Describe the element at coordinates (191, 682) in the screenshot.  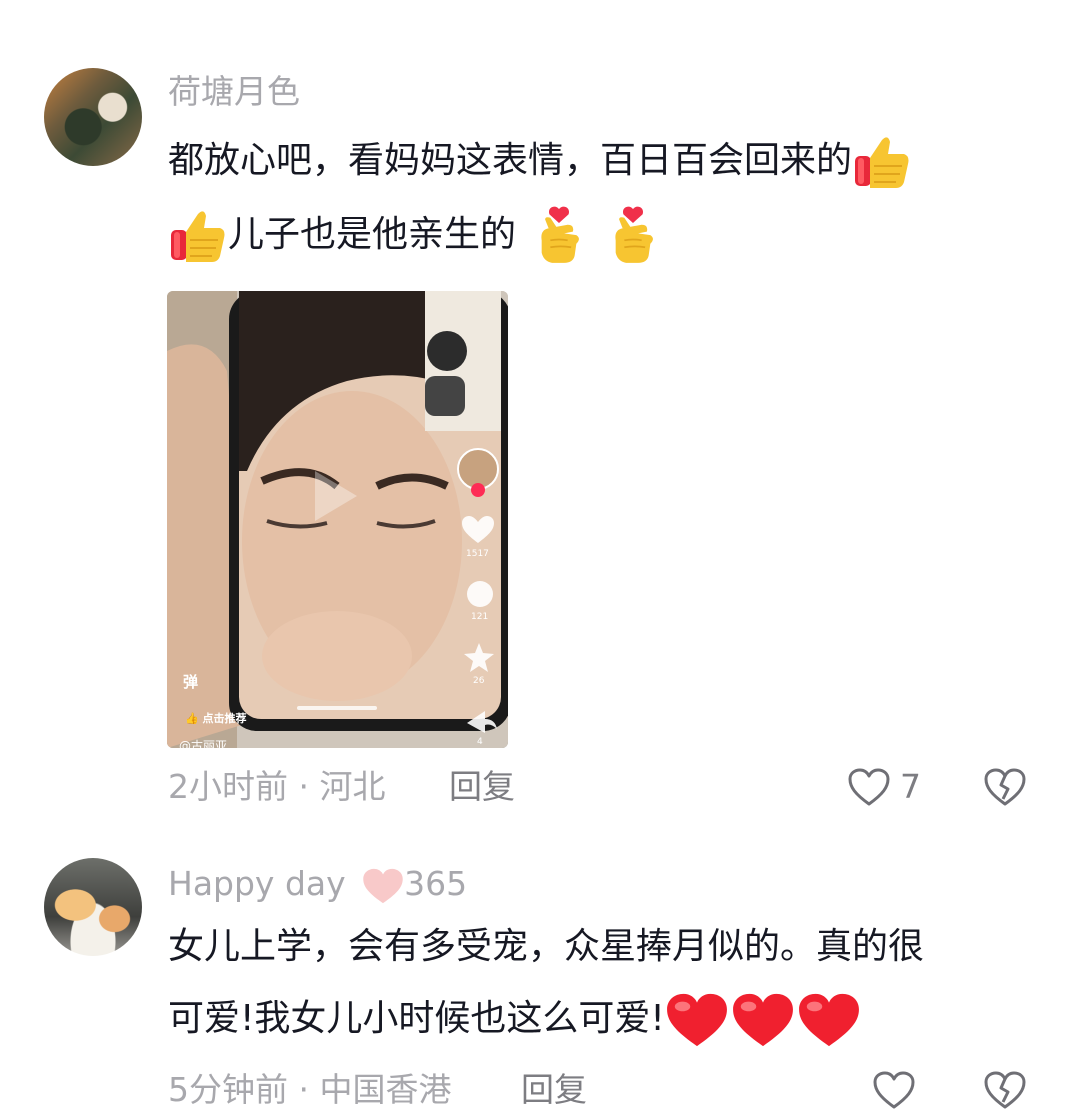
I see `danmaku-toggle: 弹` at that location.